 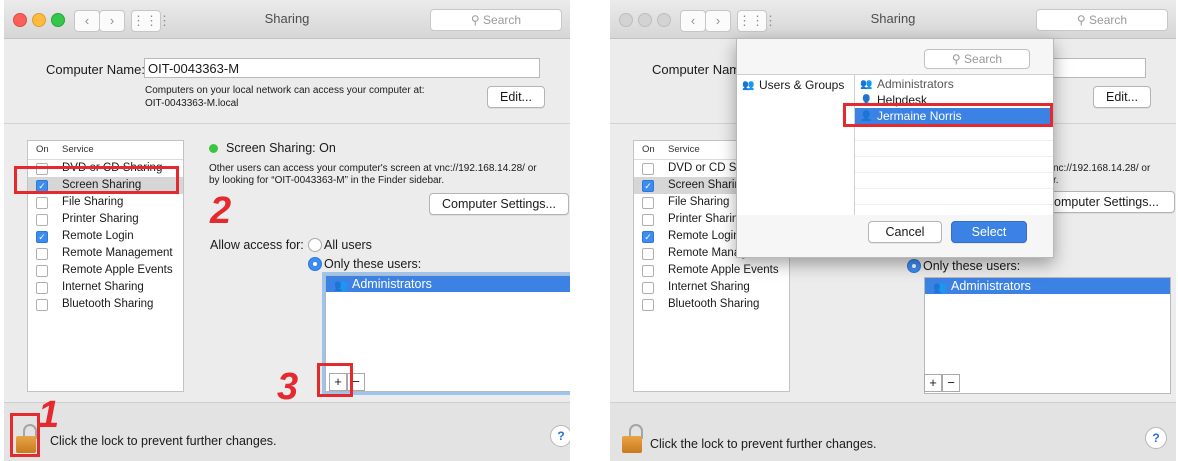 I want to click on source-users-and-groups: 👥 Users & Groups, so click(x=795, y=85).